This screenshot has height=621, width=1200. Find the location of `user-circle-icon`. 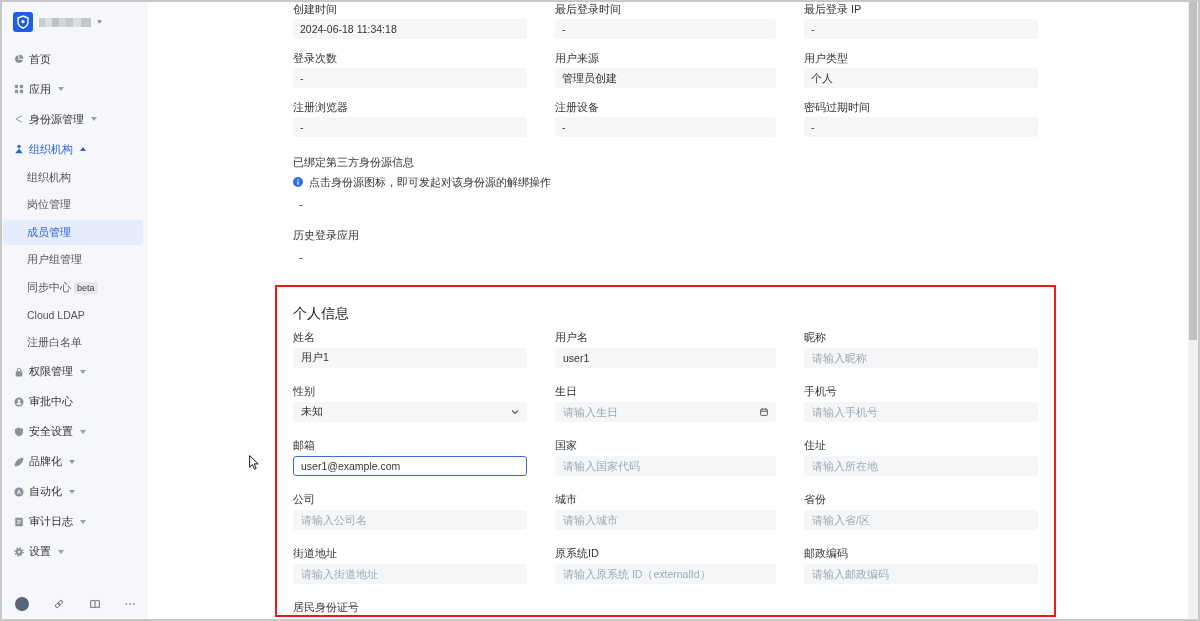

user-circle-icon is located at coordinates (19, 401).